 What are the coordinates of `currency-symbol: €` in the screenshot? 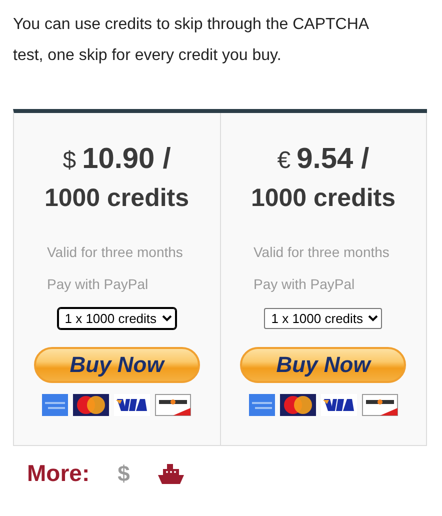 It's located at (284, 161).